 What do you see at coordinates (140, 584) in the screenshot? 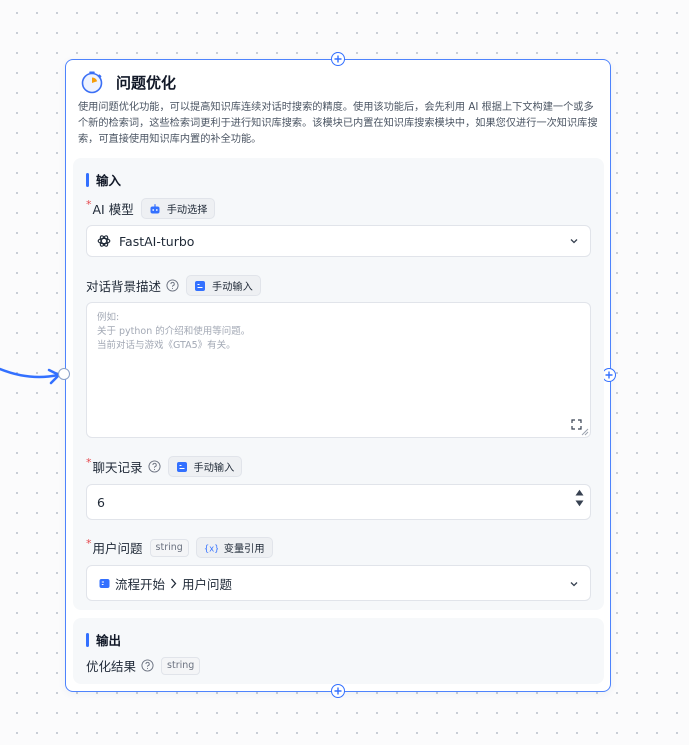
I see `ref-source: 流程开始` at bounding box center [140, 584].